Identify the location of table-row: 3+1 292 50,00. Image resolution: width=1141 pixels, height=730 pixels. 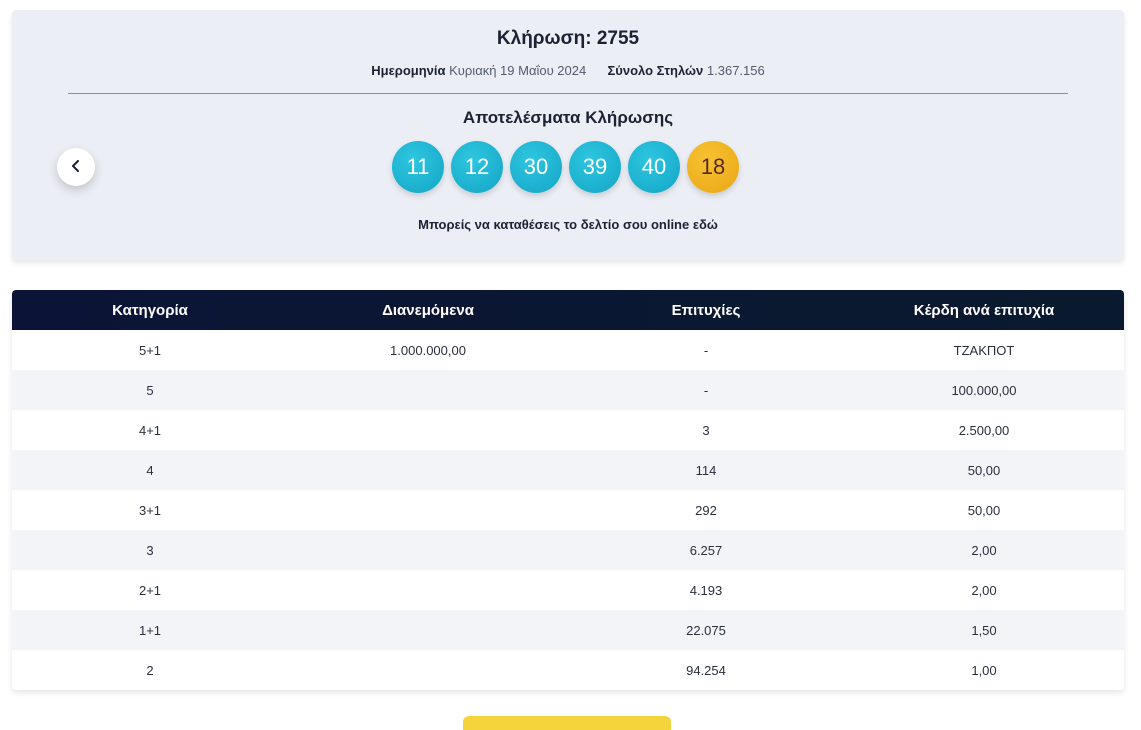
(568, 510).